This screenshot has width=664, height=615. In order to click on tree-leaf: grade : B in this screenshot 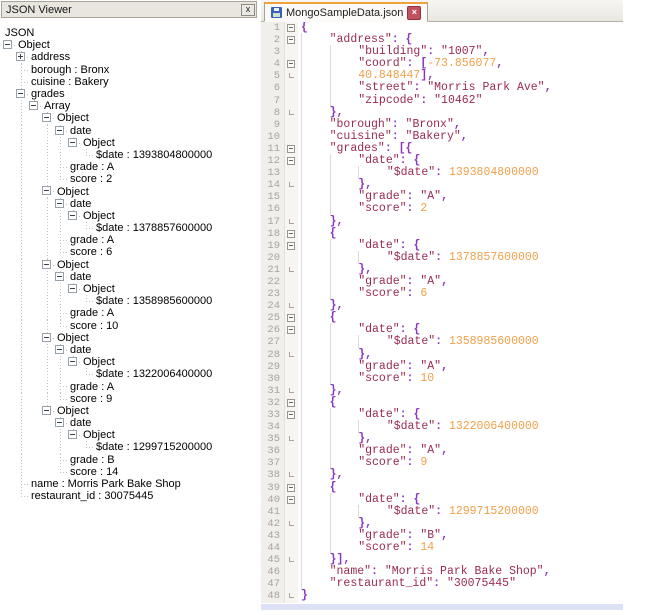, I will do `click(130, 459)`.